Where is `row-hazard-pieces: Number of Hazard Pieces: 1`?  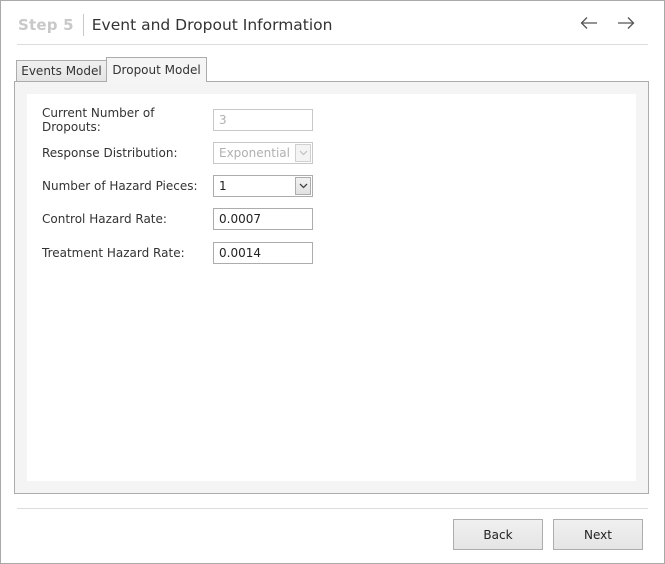 row-hazard-pieces: Number of Hazard Pieces: 1 is located at coordinates (177, 186).